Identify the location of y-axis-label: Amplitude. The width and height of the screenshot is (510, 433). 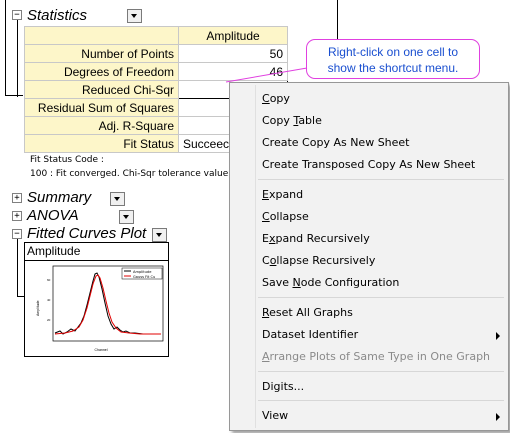
(38, 308).